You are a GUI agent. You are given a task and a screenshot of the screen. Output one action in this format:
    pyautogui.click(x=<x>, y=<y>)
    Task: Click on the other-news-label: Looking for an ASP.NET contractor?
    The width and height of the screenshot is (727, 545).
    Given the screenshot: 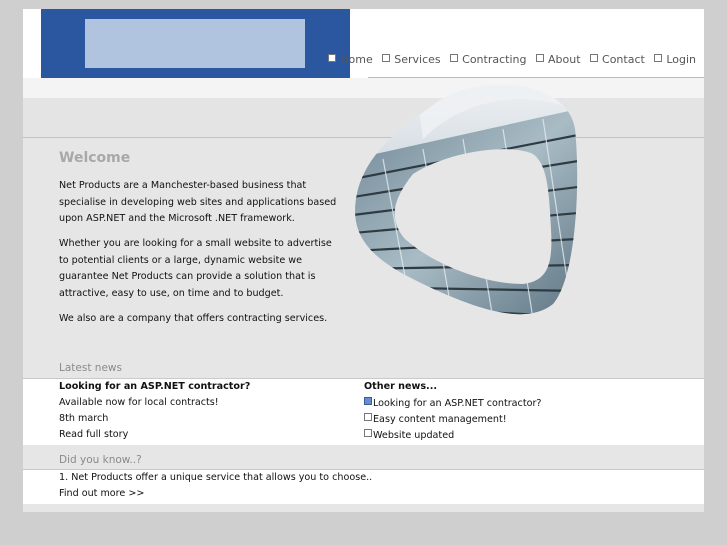 What is the action you would take?
    pyautogui.click(x=457, y=403)
    